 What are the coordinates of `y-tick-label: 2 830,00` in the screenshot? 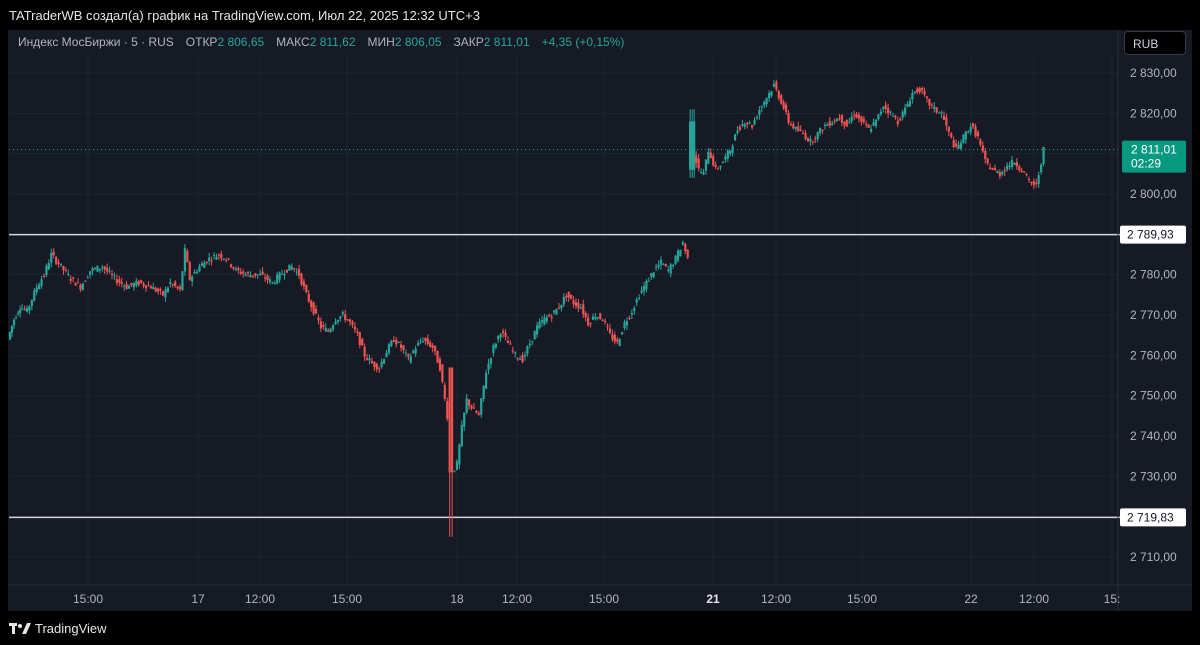 It's located at (1153, 73).